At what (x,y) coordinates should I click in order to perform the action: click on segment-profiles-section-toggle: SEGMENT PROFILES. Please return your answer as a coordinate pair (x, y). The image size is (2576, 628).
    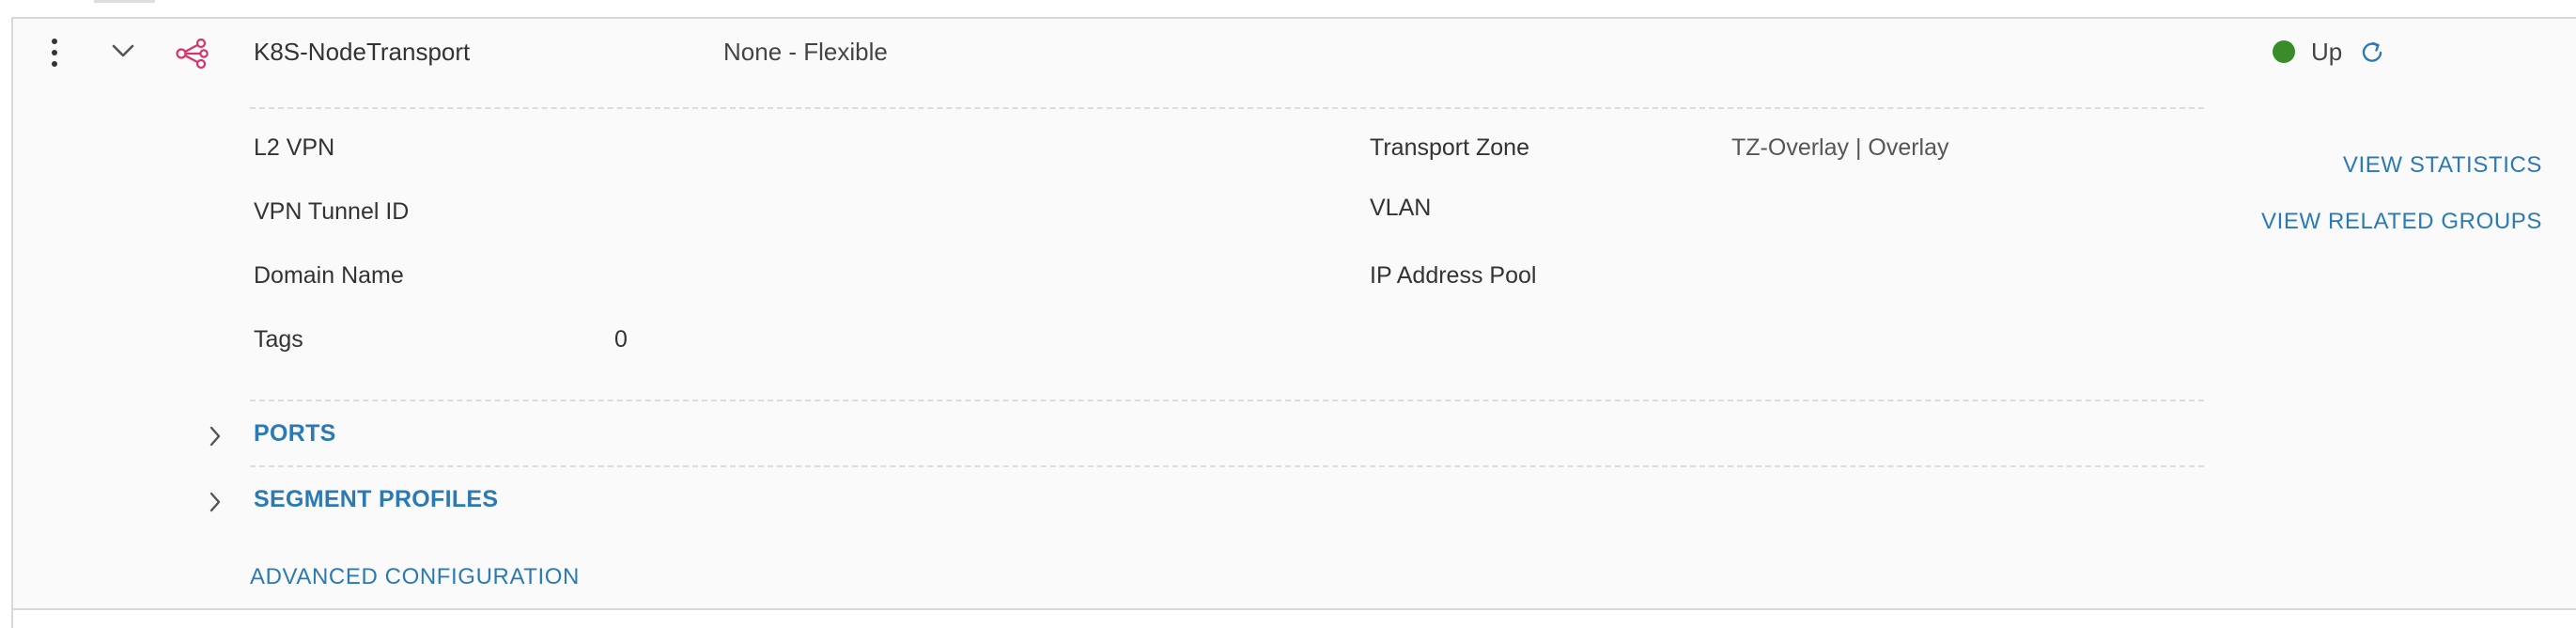
    Looking at the image, I should click on (376, 499).